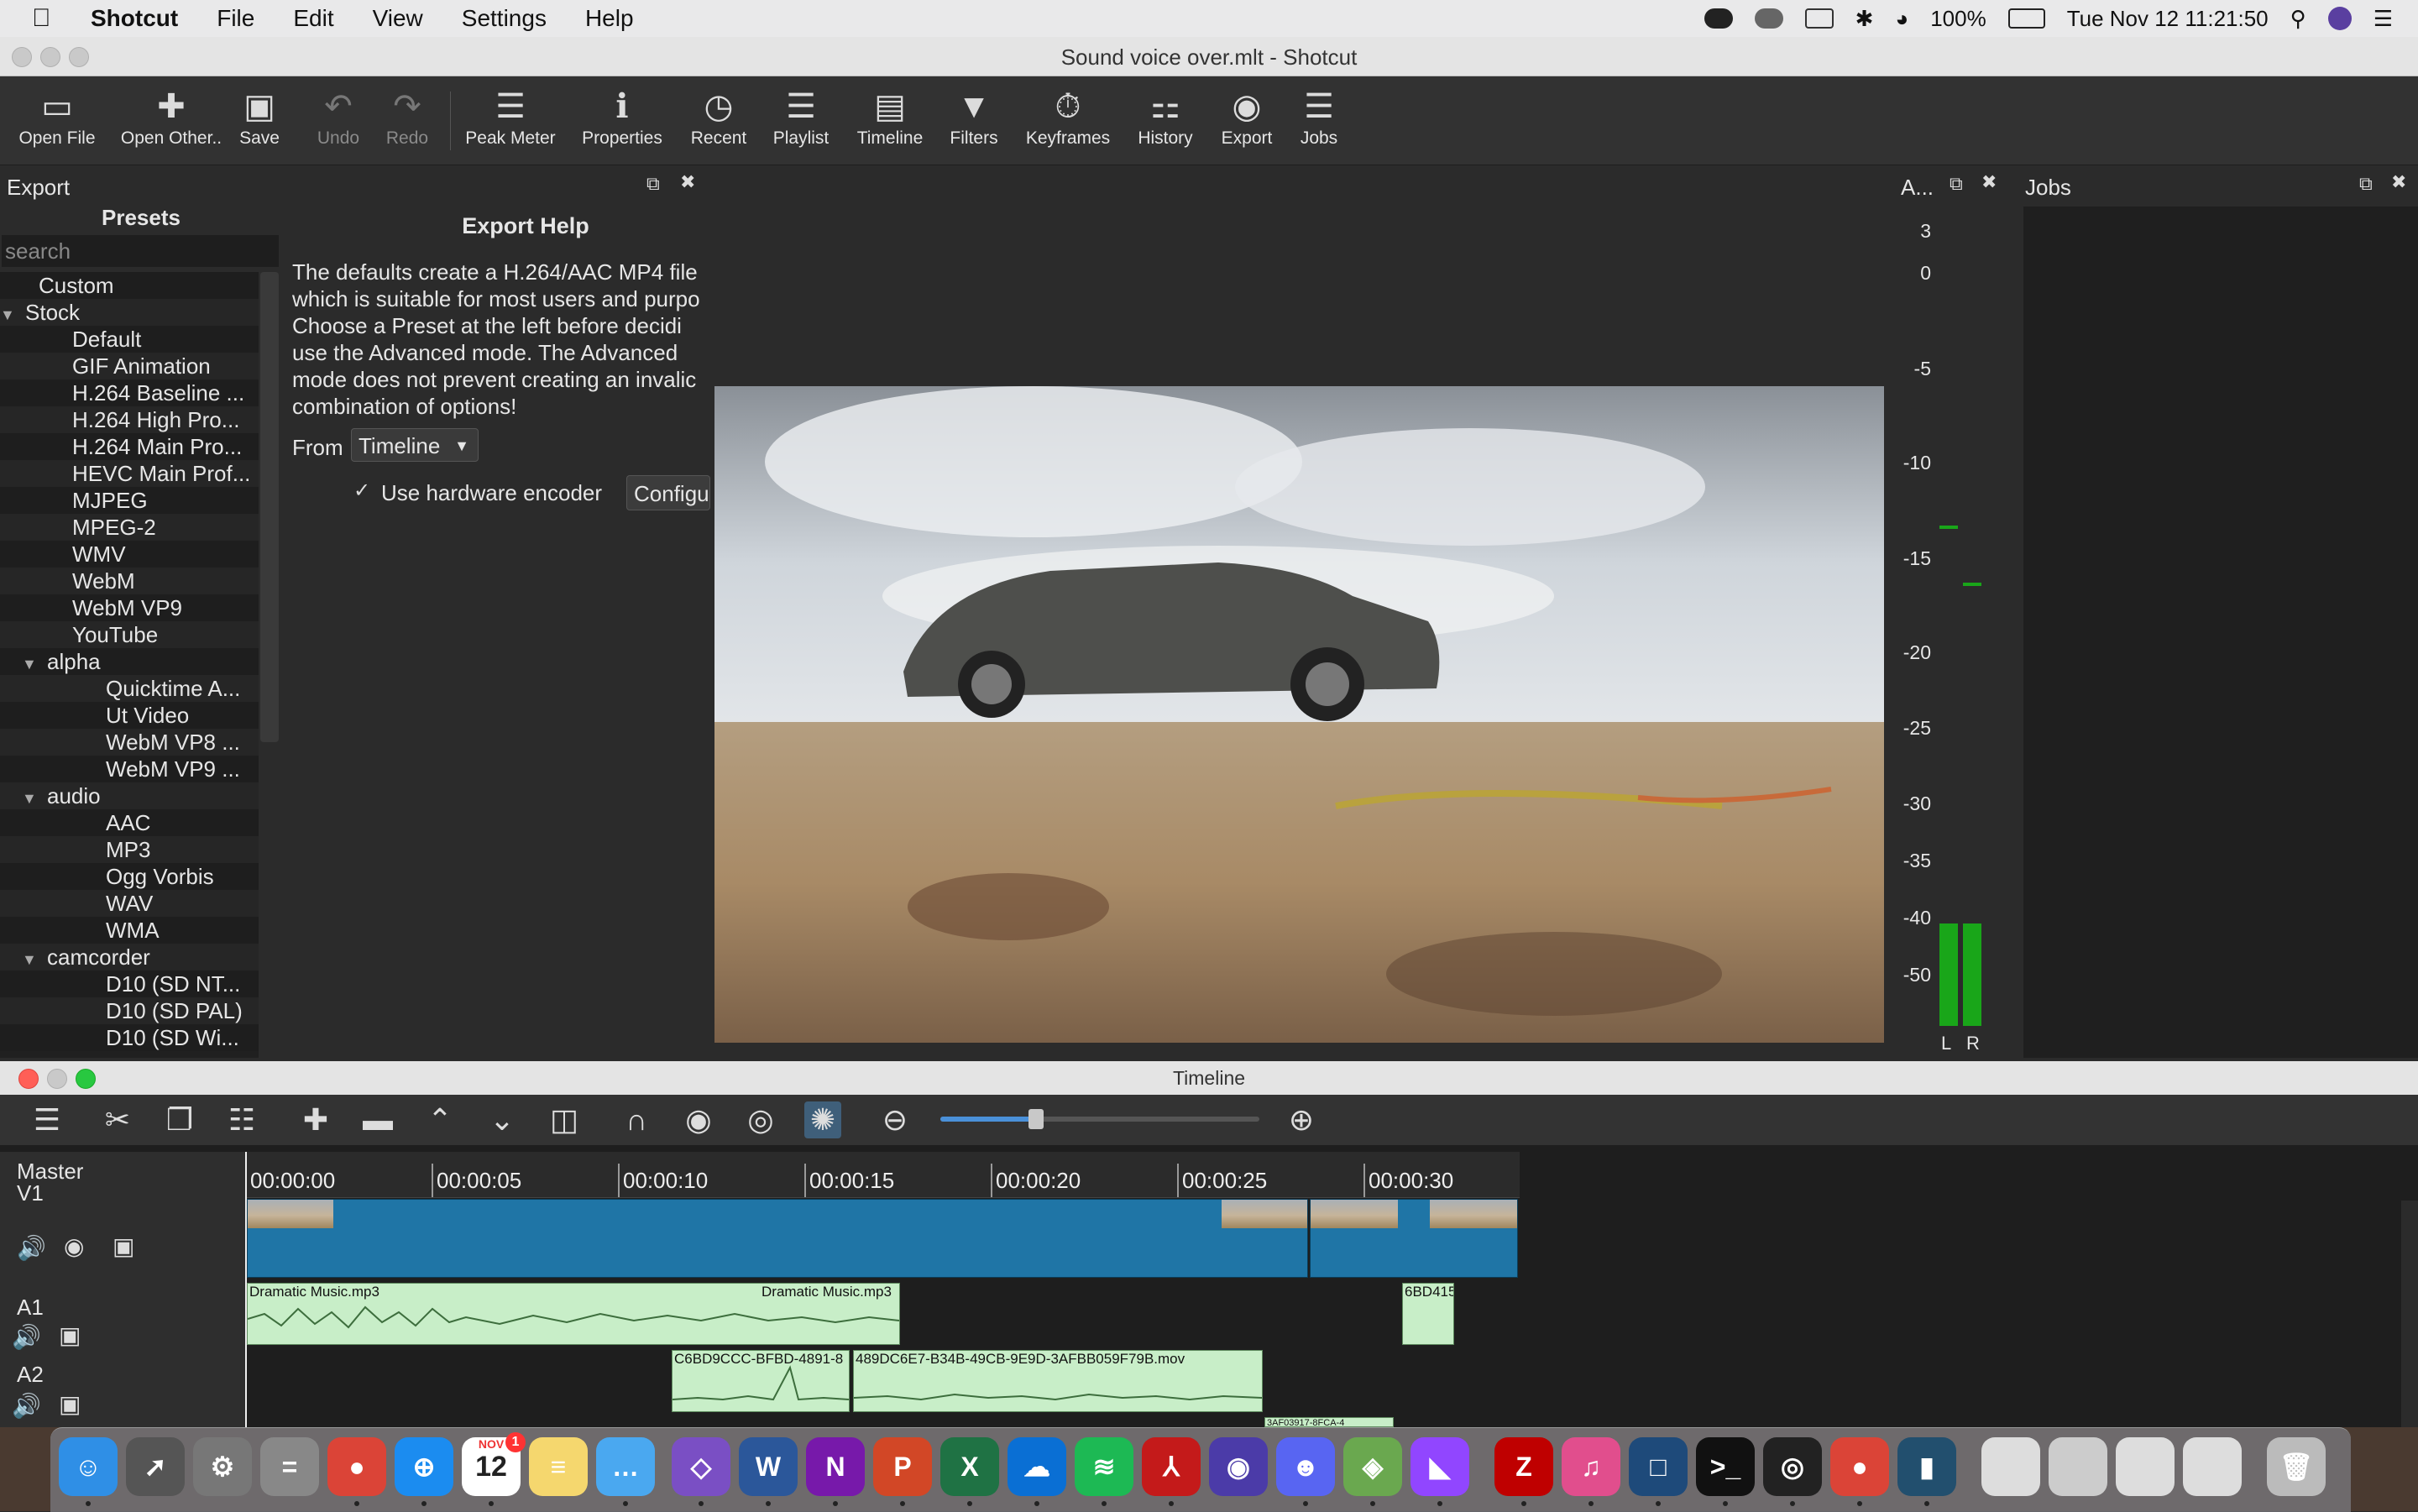  Describe the element at coordinates (439, 1119) in the screenshot. I see `lift-icon: ⌃` at that location.